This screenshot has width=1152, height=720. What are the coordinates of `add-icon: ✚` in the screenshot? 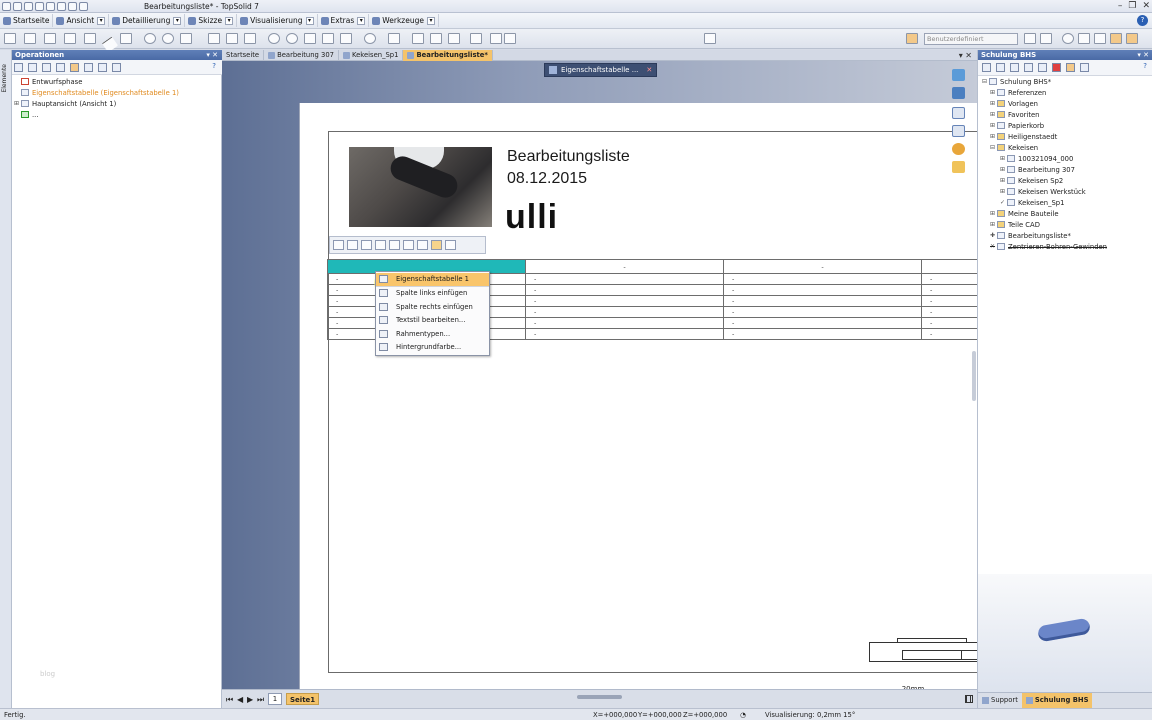 It's located at (993, 235).